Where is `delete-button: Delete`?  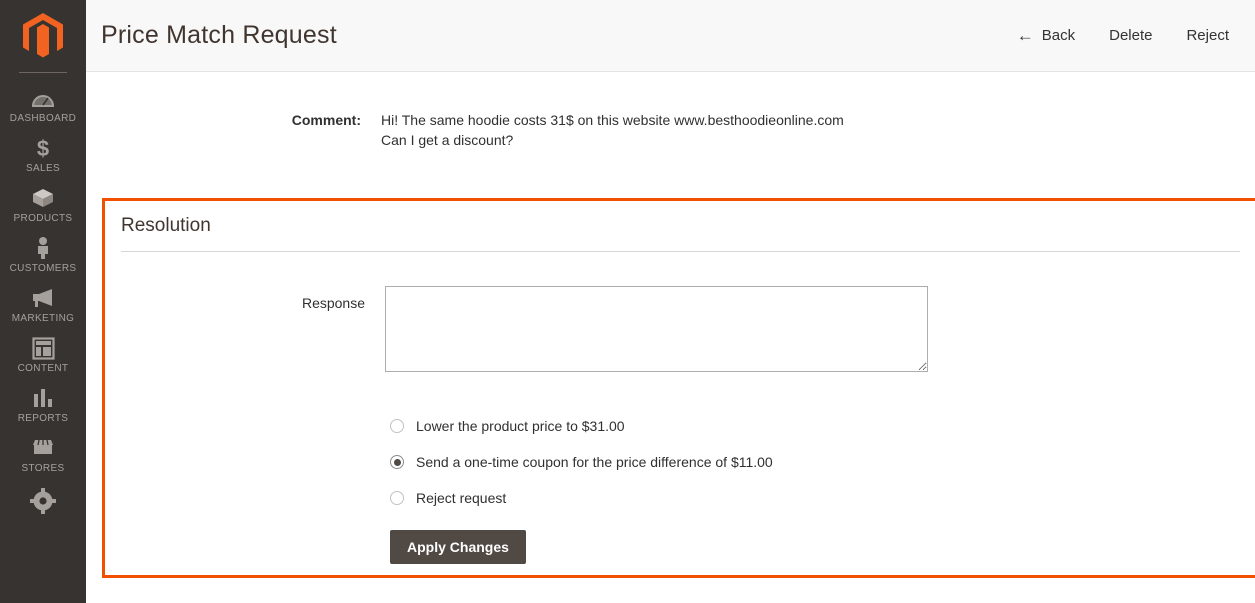 delete-button: Delete is located at coordinates (1130, 35).